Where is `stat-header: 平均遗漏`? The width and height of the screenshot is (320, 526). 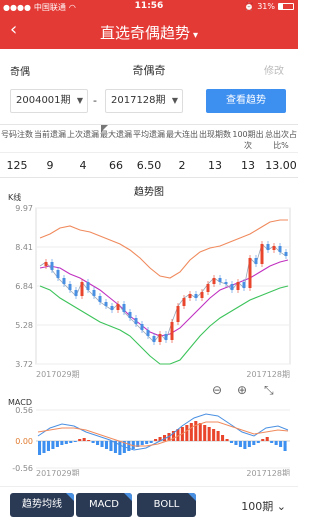 stat-header: 平均遗漏 is located at coordinates (149, 134).